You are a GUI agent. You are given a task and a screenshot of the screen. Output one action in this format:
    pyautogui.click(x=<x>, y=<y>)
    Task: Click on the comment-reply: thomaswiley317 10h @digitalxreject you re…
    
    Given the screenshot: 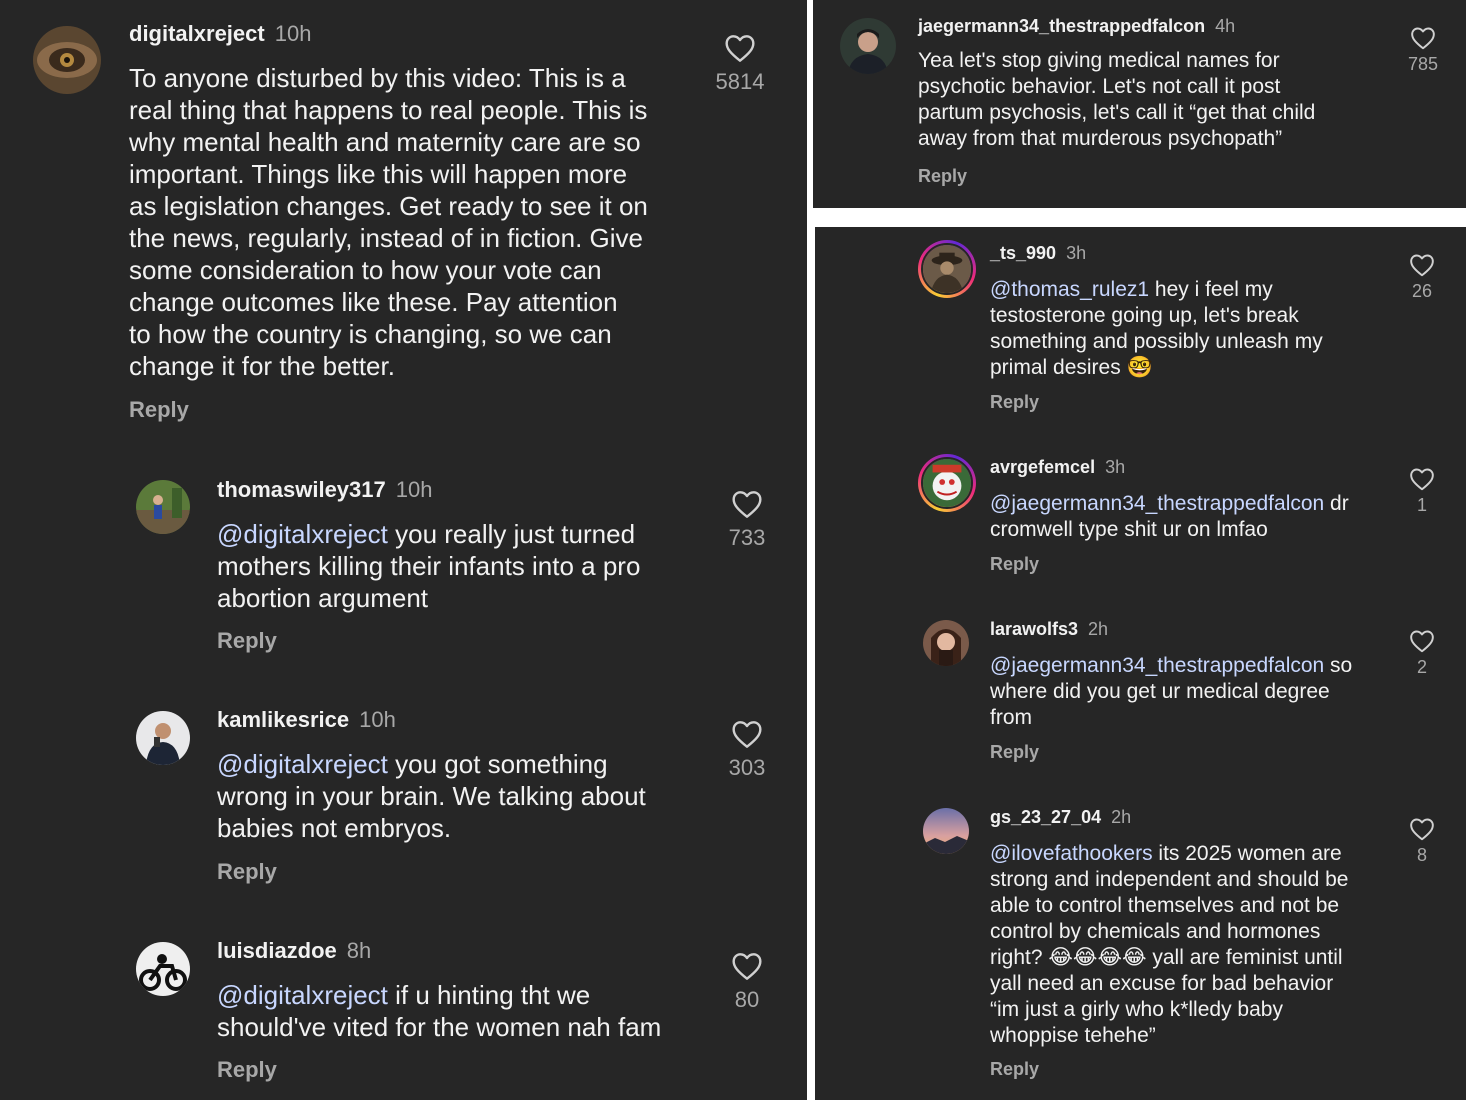 What is the action you would take?
    pyautogui.click(x=403, y=570)
    